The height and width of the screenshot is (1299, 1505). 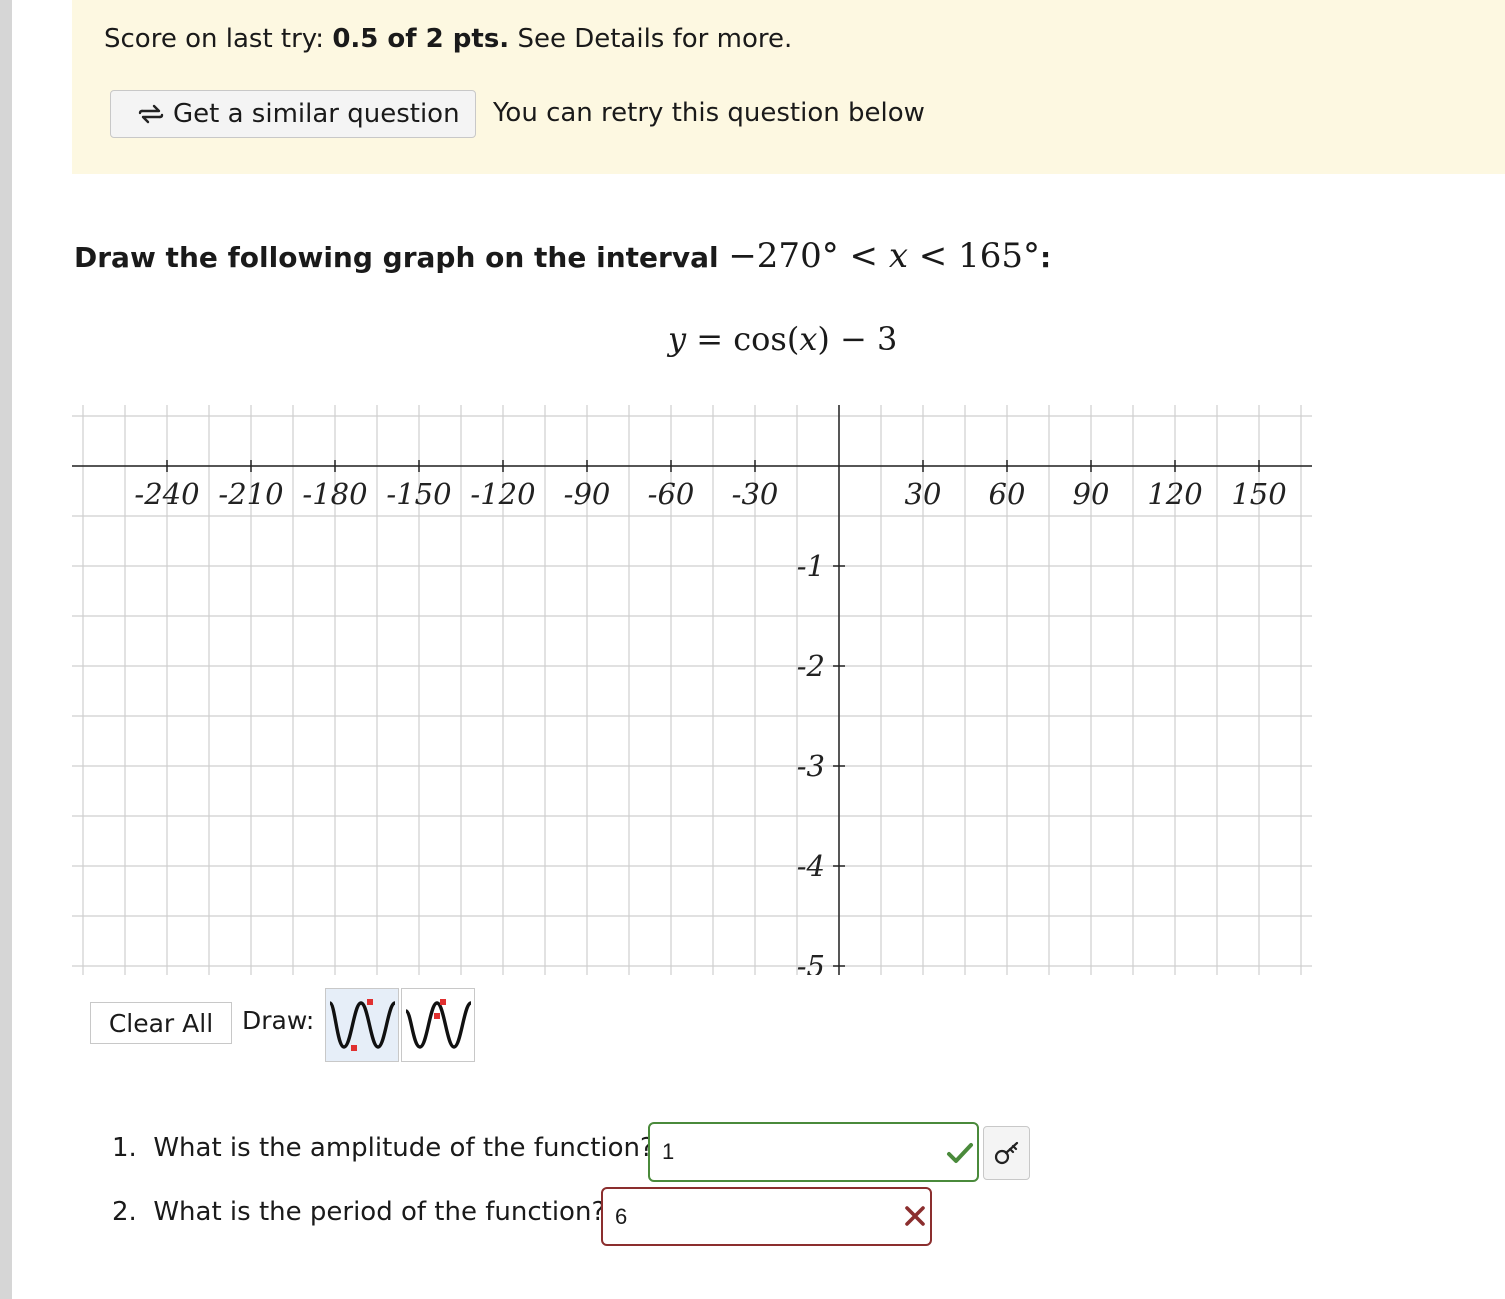 I want to click on x-tick-label: -240, so click(x=166, y=494).